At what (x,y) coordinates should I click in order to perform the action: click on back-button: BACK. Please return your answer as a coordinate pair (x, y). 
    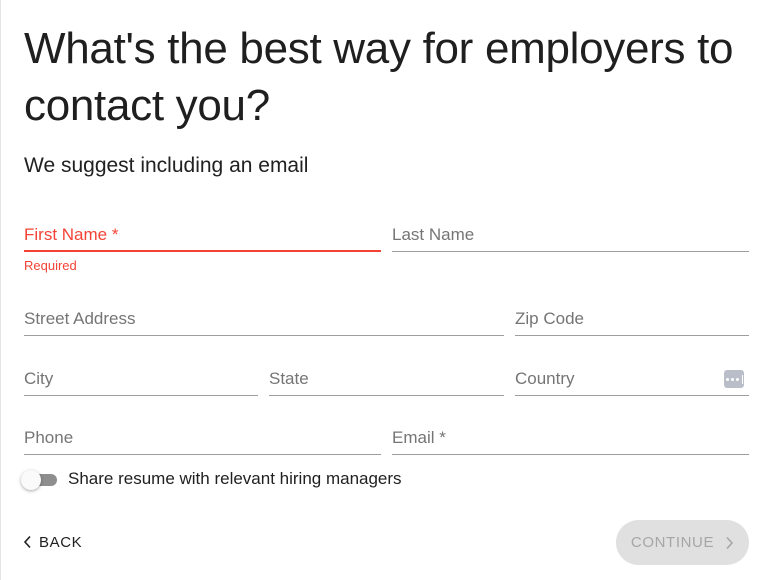
    Looking at the image, I should click on (52, 542).